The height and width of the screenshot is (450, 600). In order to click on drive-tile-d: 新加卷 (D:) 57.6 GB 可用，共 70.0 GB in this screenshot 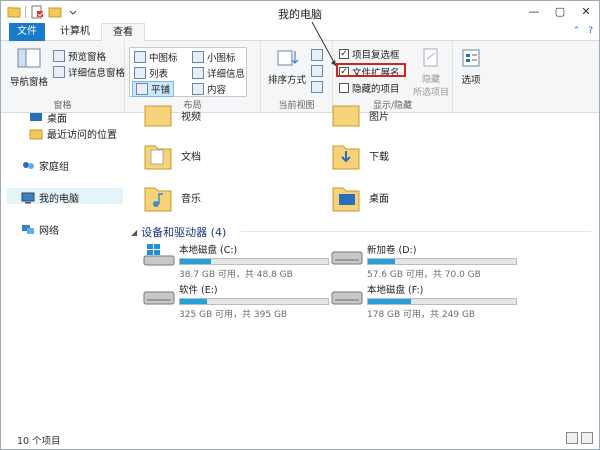, I will do `click(424, 261)`.